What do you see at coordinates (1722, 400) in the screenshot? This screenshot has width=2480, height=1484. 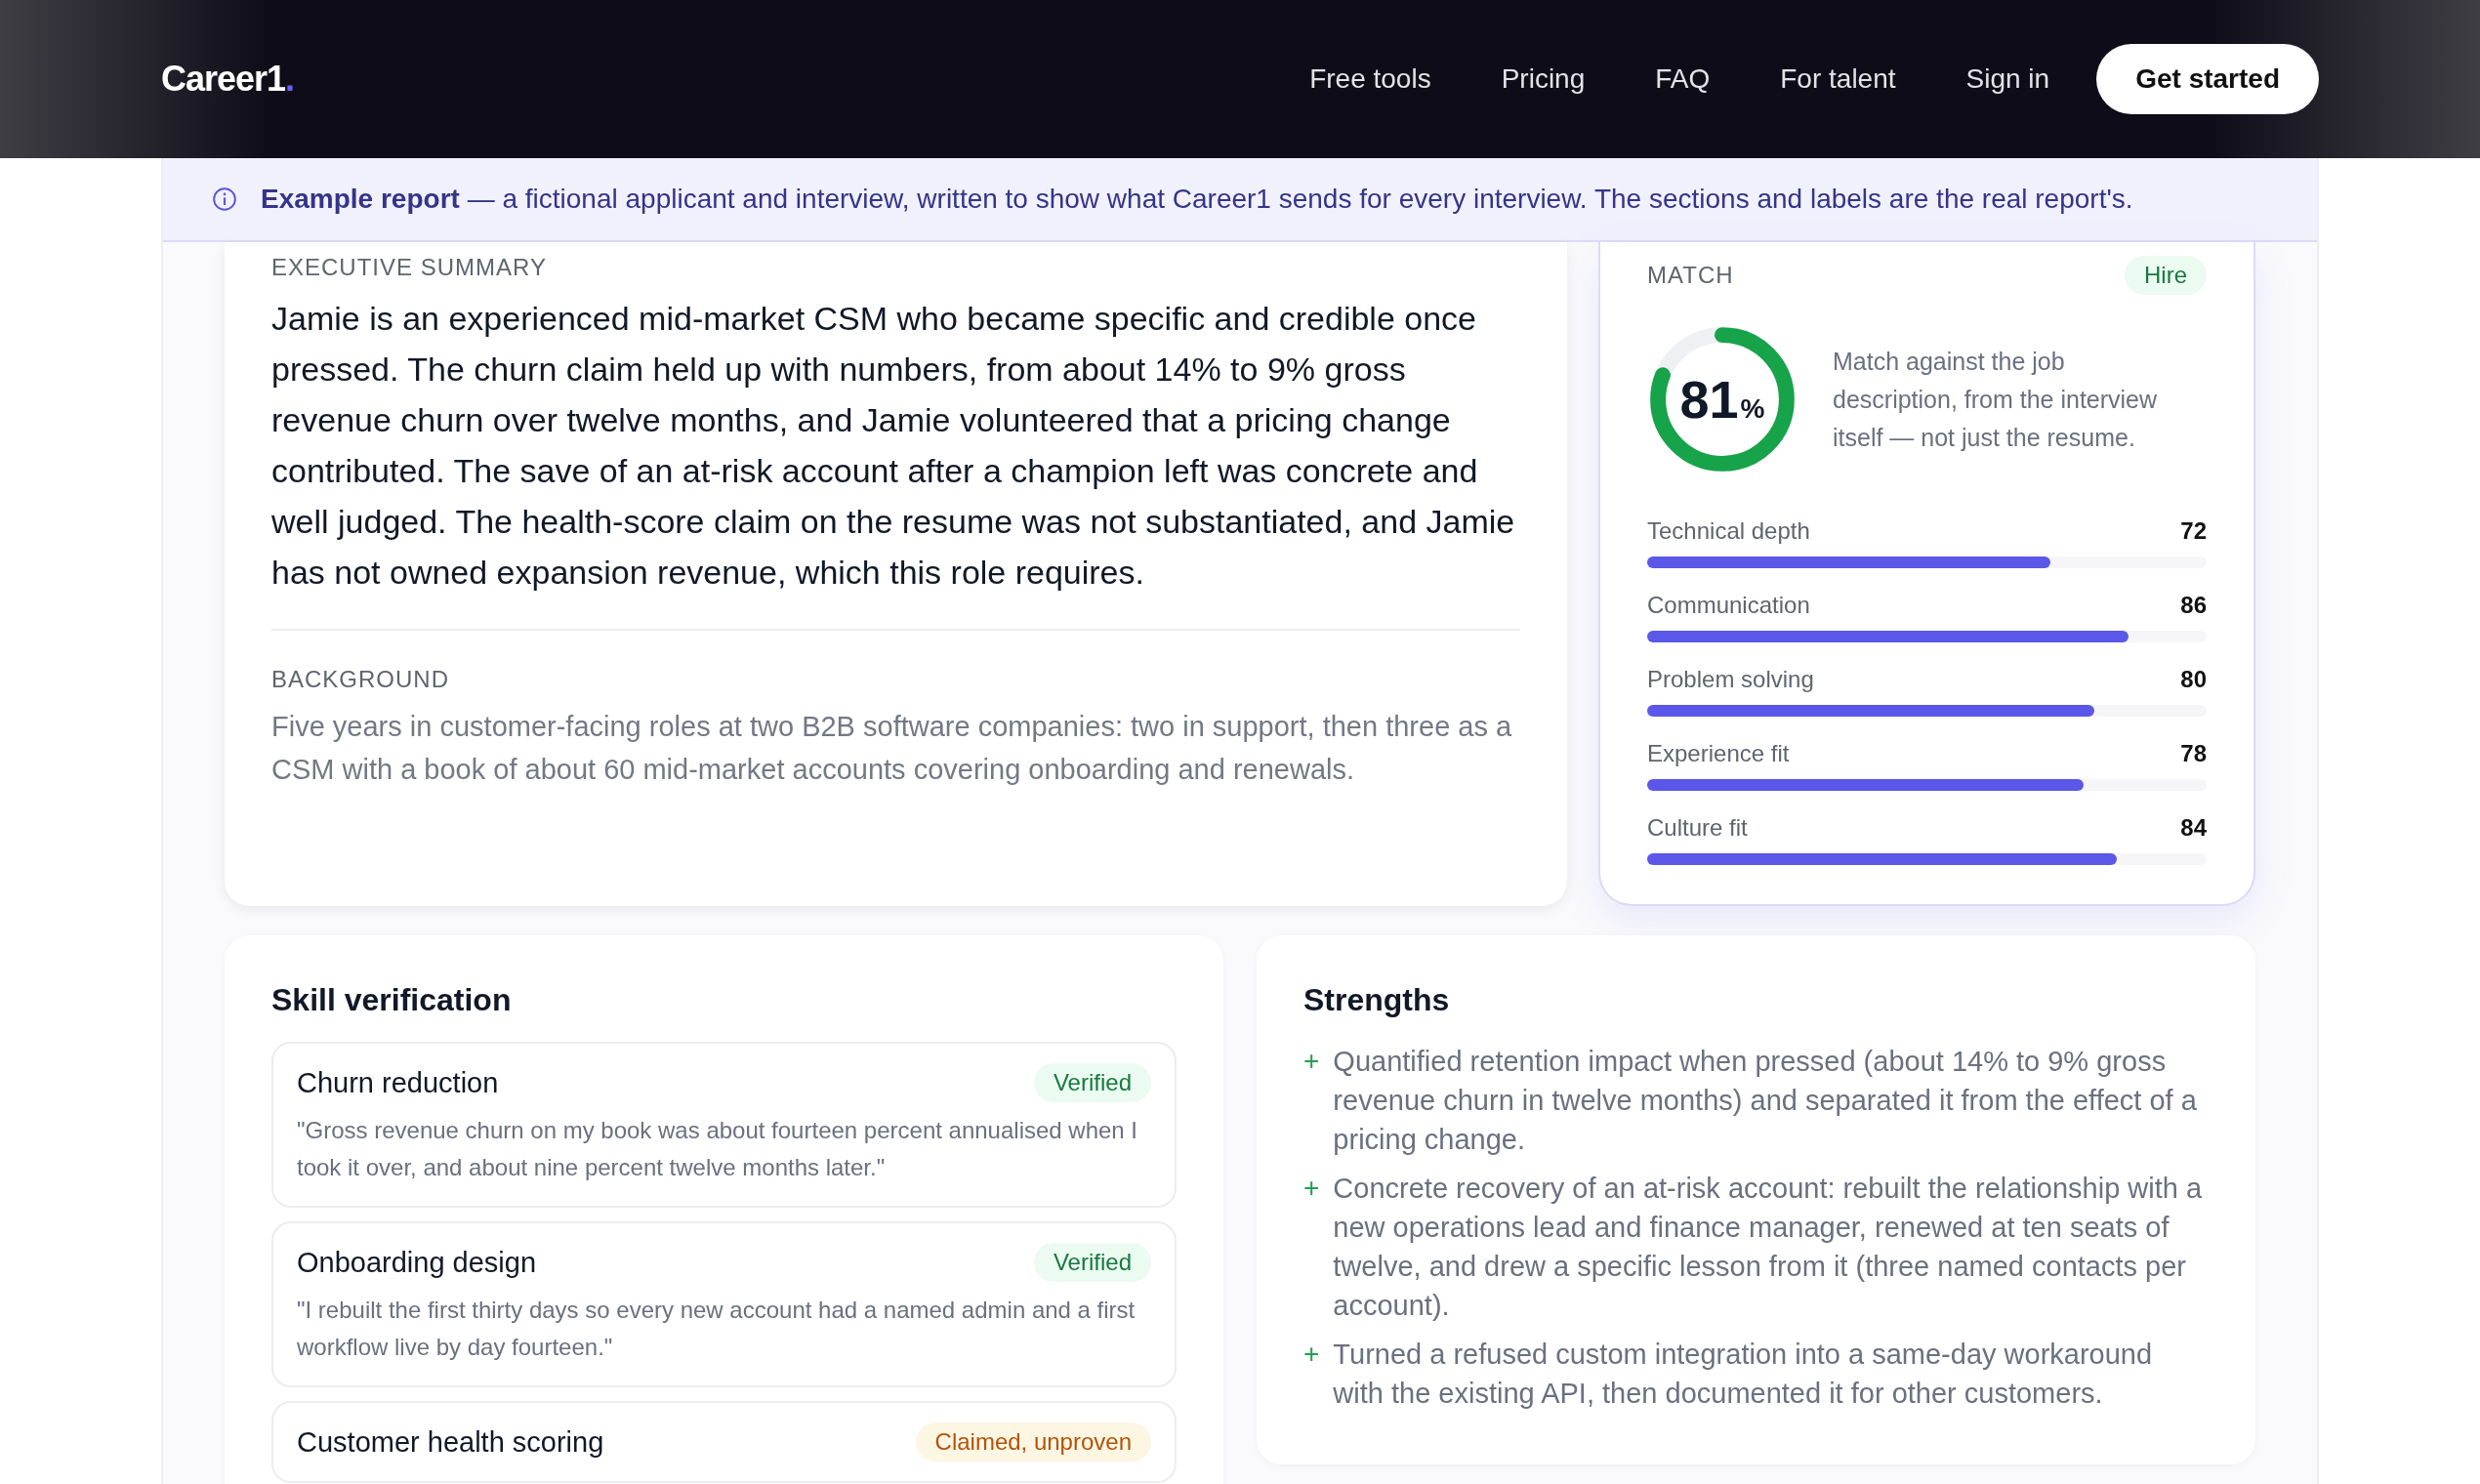 I see `score-value: 81%` at bounding box center [1722, 400].